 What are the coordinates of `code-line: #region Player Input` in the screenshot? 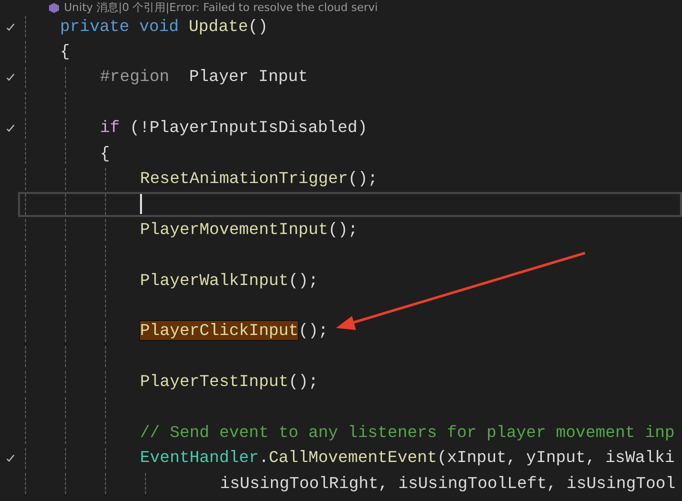 It's located at (204, 77).